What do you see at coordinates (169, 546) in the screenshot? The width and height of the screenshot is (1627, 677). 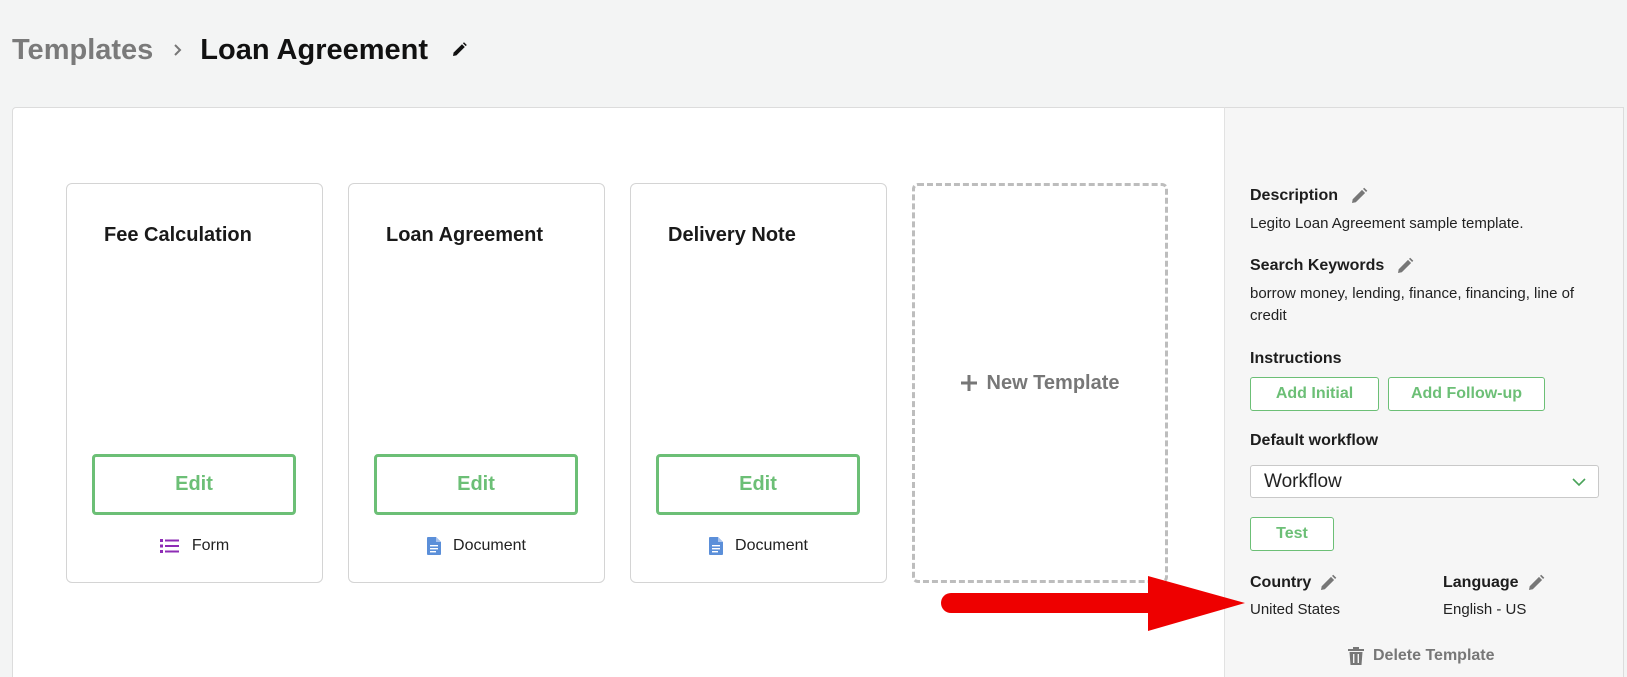 I see `list-icon` at bounding box center [169, 546].